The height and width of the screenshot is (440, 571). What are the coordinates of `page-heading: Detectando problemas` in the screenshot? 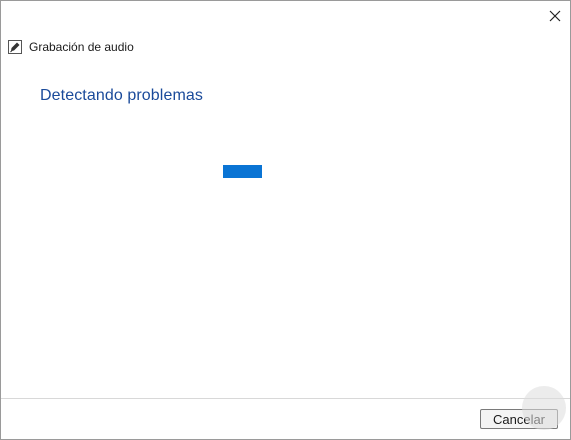 It's located at (121, 95).